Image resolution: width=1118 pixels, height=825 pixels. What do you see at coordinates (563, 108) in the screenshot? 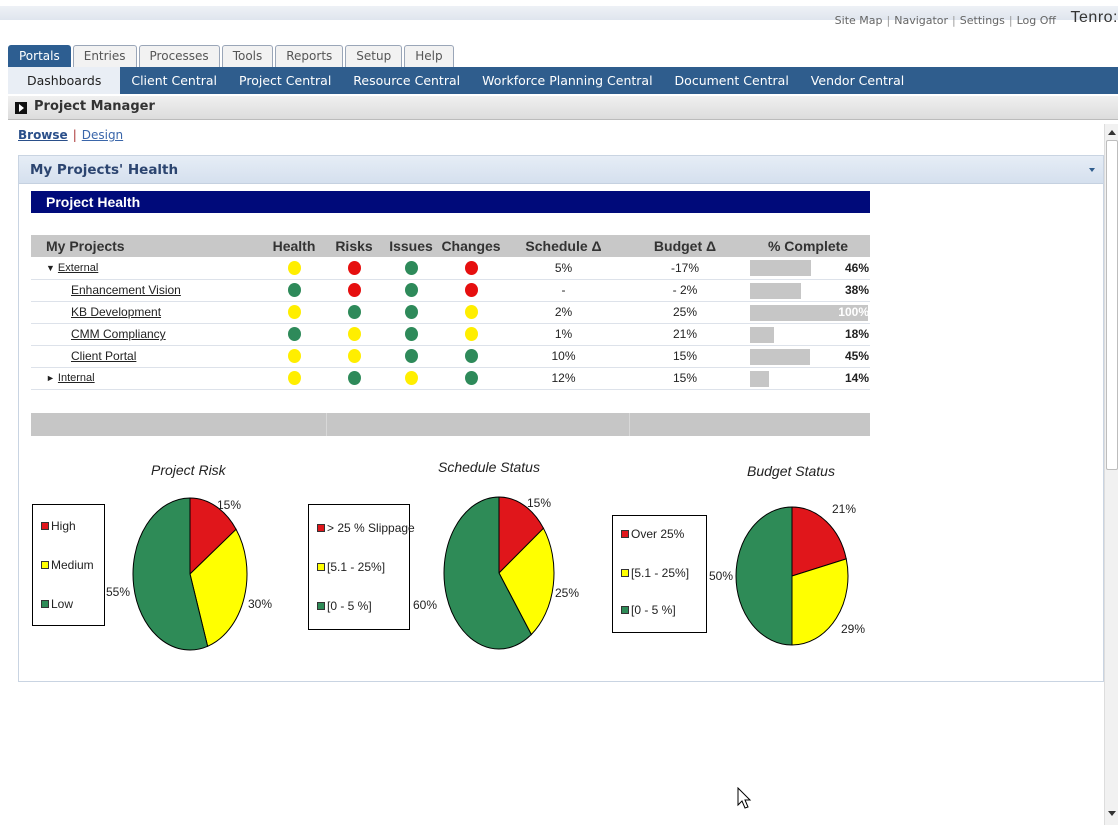
I see `page-header: Project Manager` at bounding box center [563, 108].